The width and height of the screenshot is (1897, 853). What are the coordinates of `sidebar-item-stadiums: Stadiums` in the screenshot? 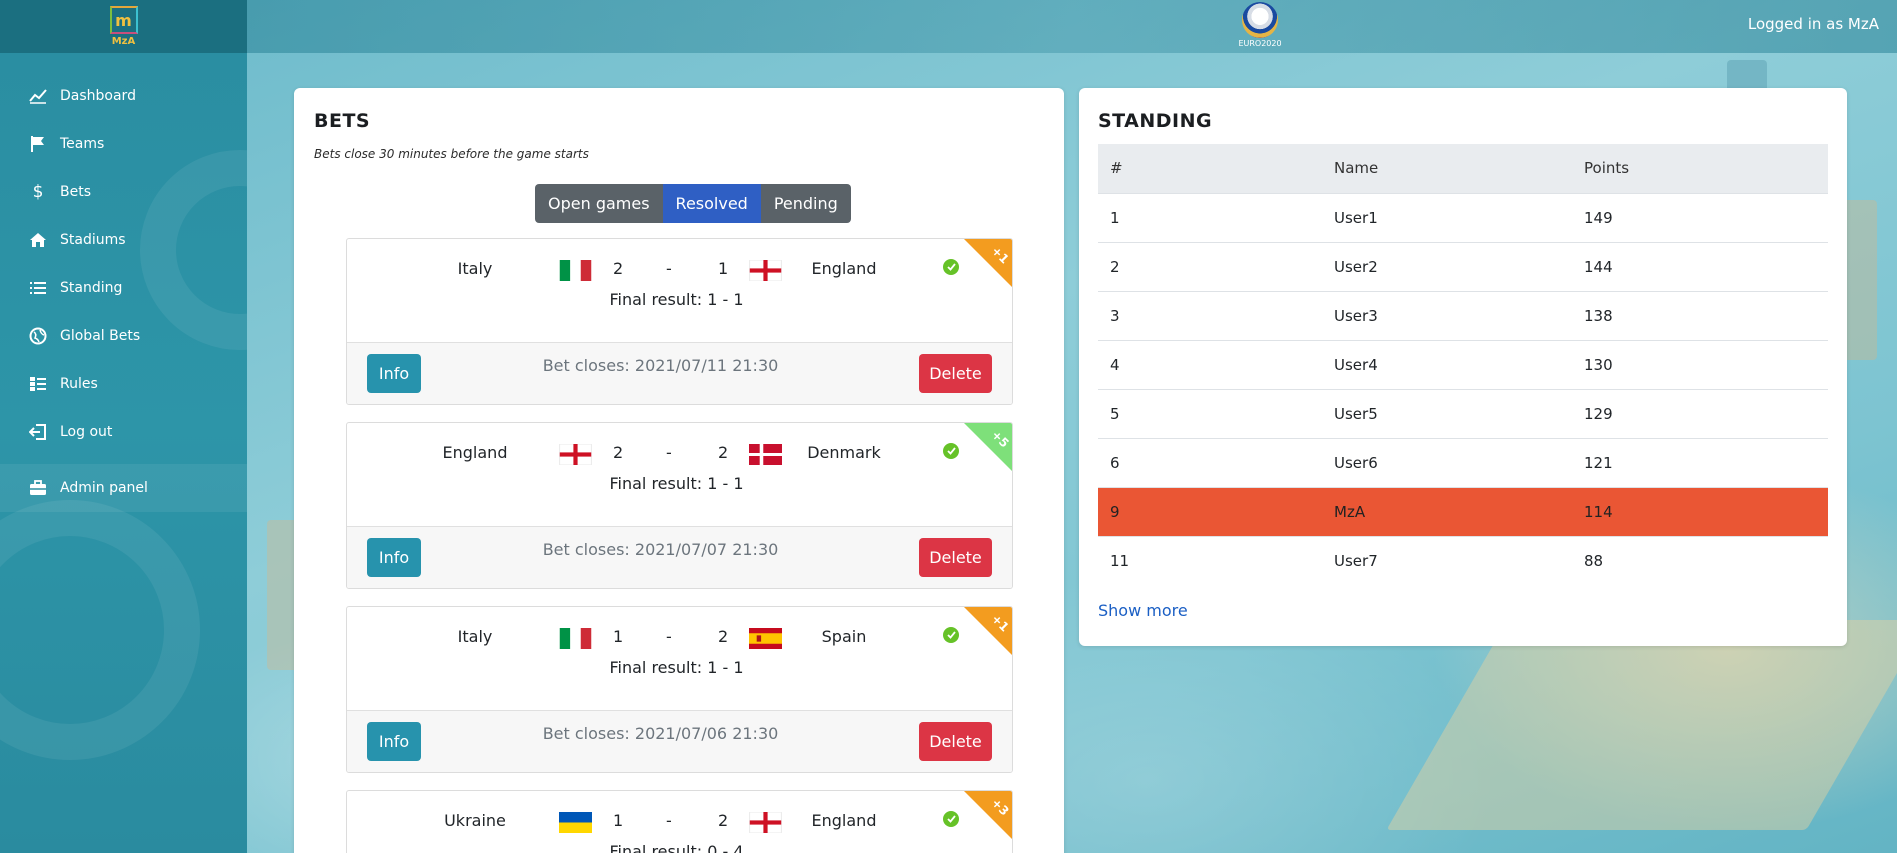 It's located at (123, 240).